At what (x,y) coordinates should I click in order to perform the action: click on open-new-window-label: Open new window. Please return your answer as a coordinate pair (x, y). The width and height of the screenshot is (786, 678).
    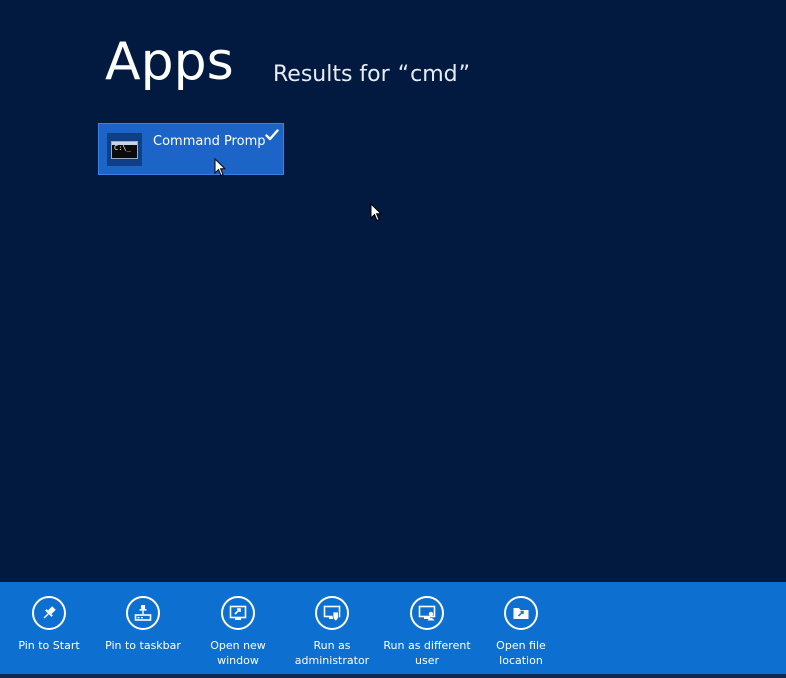
    Looking at the image, I should click on (238, 653).